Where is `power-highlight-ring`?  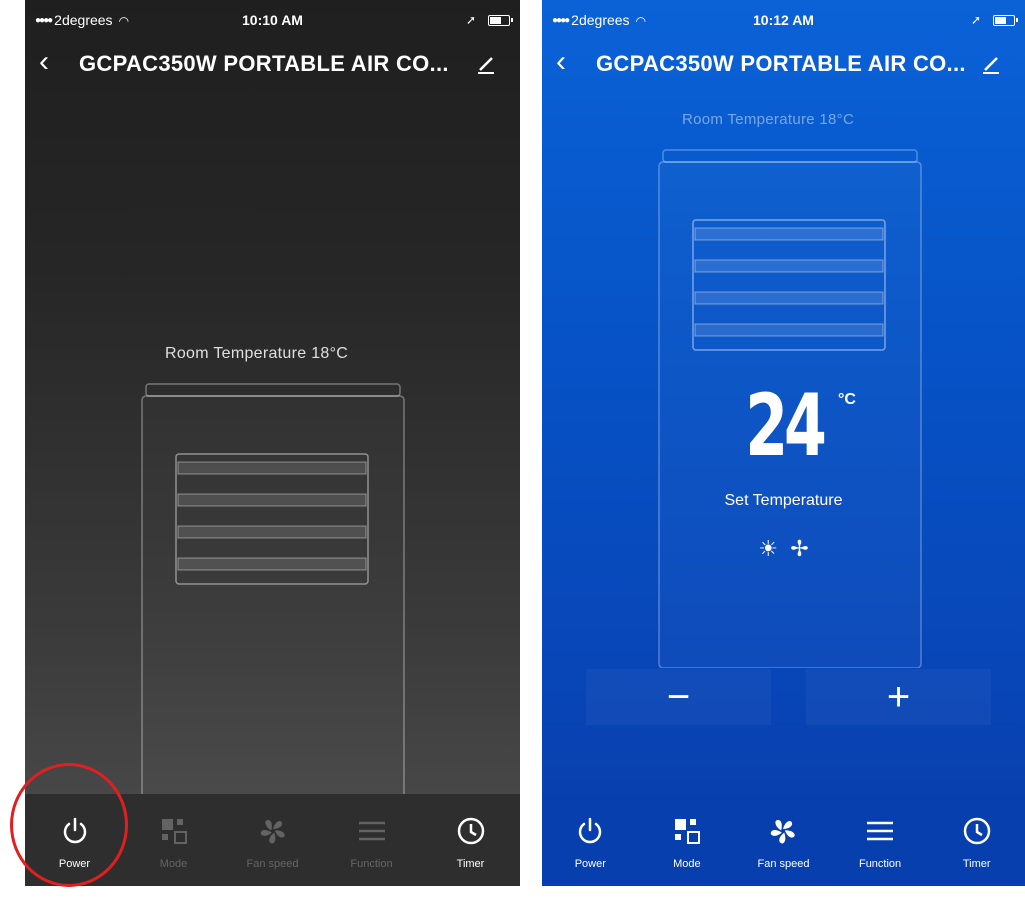 power-highlight-ring is located at coordinates (69, 825).